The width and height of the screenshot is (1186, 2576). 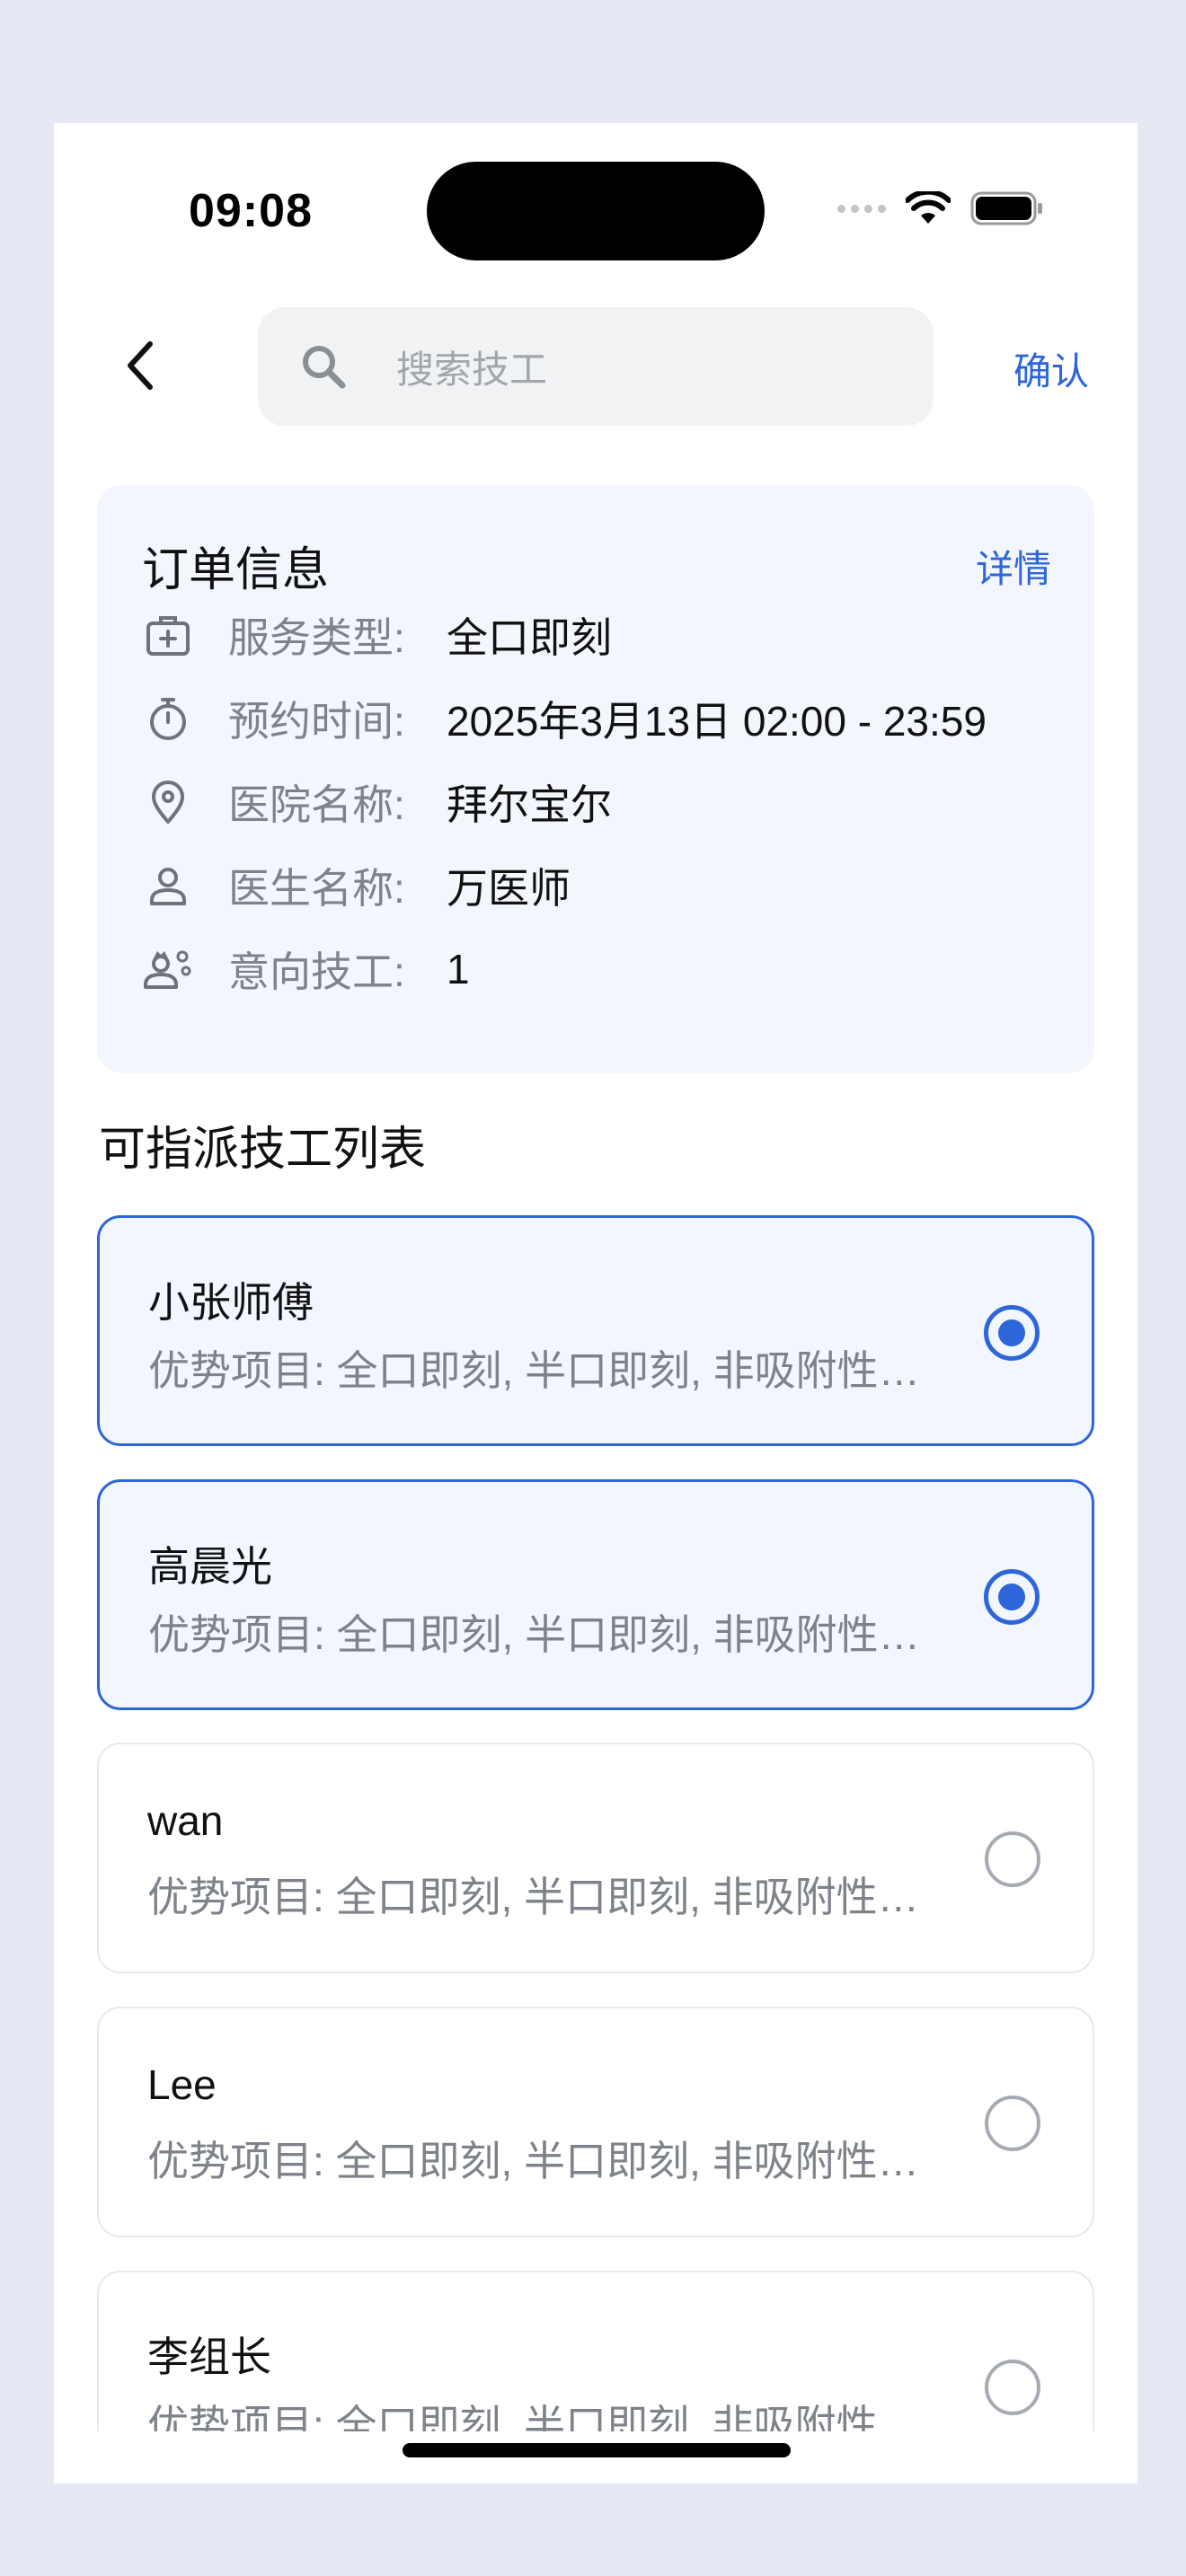 I want to click on technician-name: 李组长, so click(x=209, y=2356).